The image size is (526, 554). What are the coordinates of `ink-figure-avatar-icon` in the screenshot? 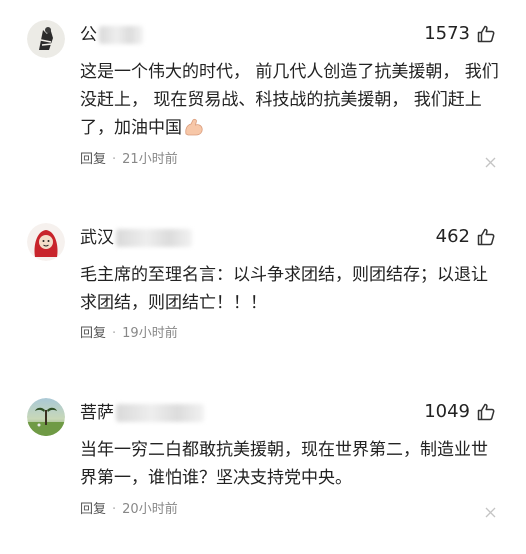 It's located at (46, 39).